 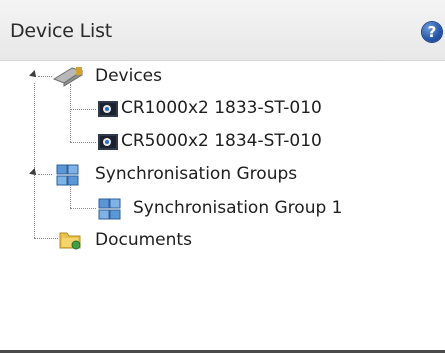 I want to click on documents-folder-icon, so click(x=70, y=241).